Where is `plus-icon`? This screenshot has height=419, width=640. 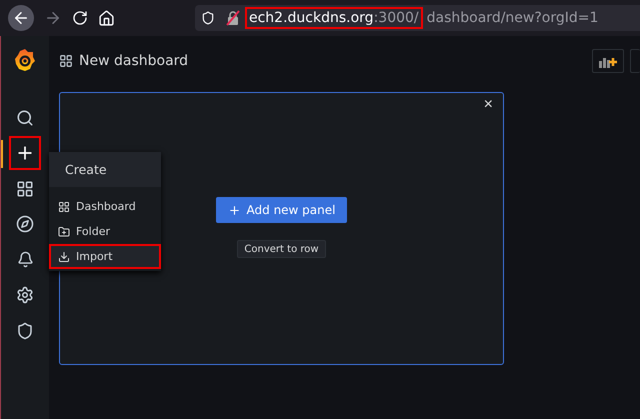 plus-icon is located at coordinates (234, 210).